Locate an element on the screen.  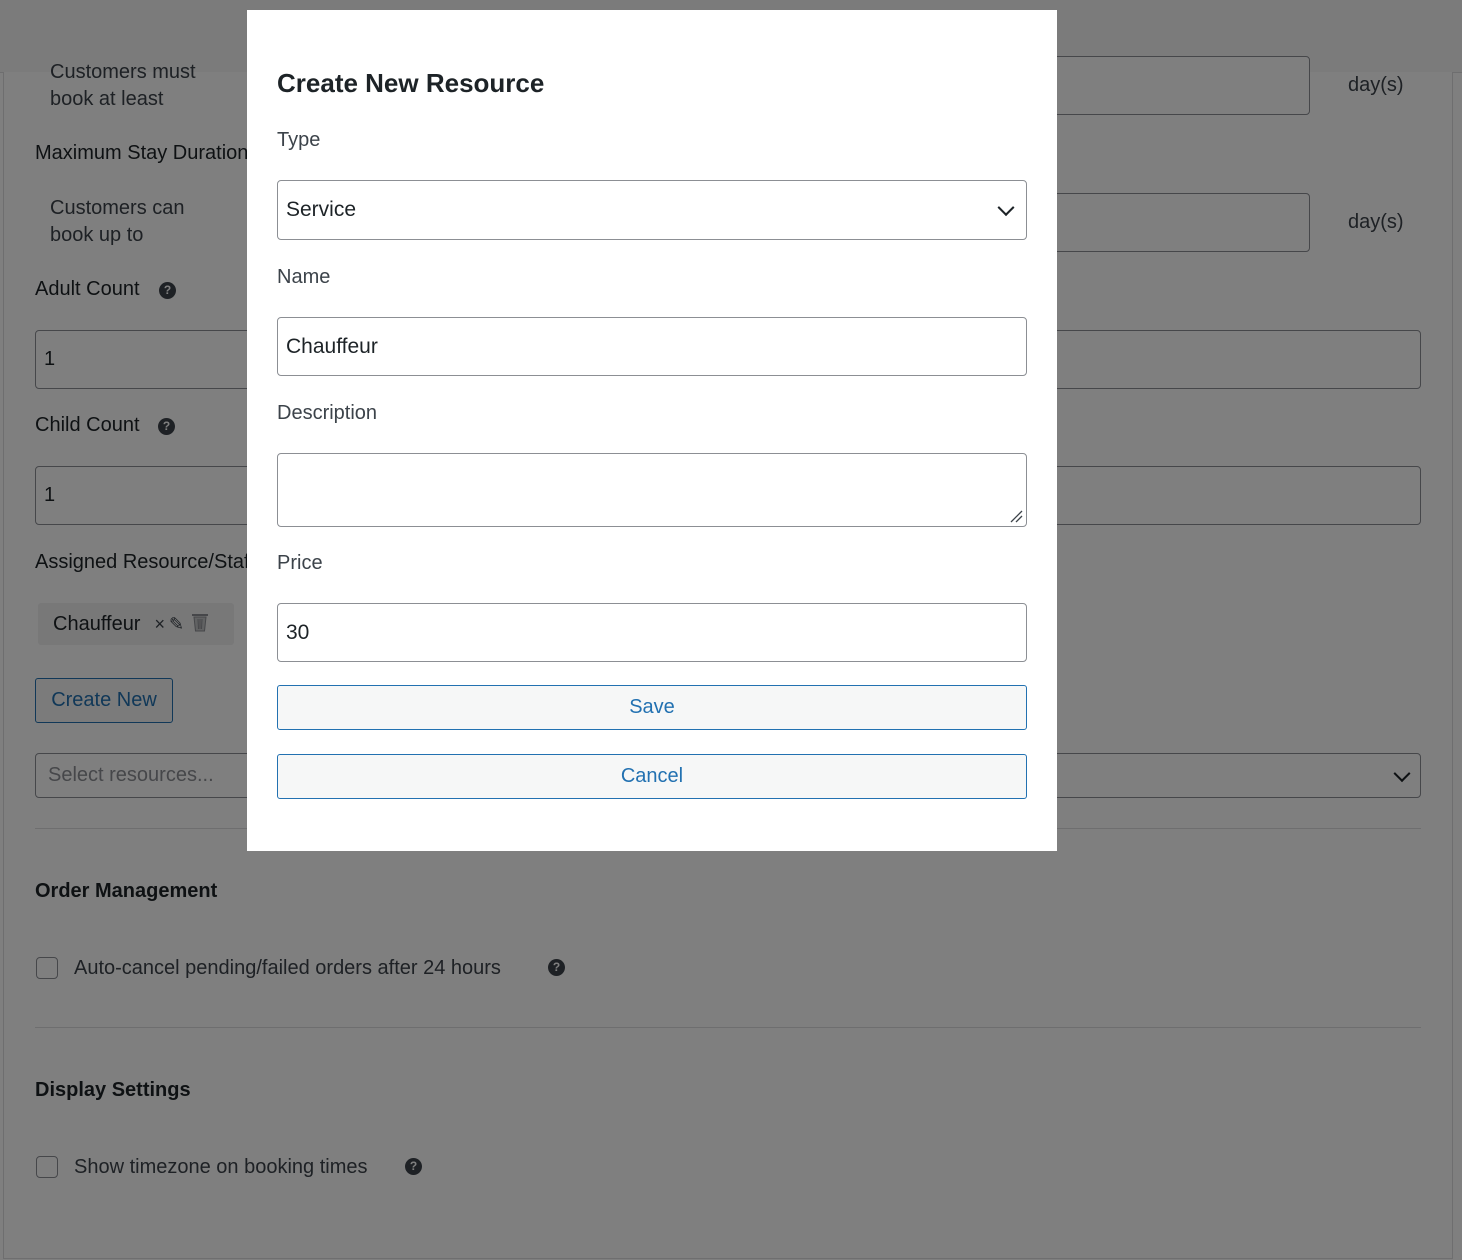
save-button: Save is located at coordinates (652, 707).